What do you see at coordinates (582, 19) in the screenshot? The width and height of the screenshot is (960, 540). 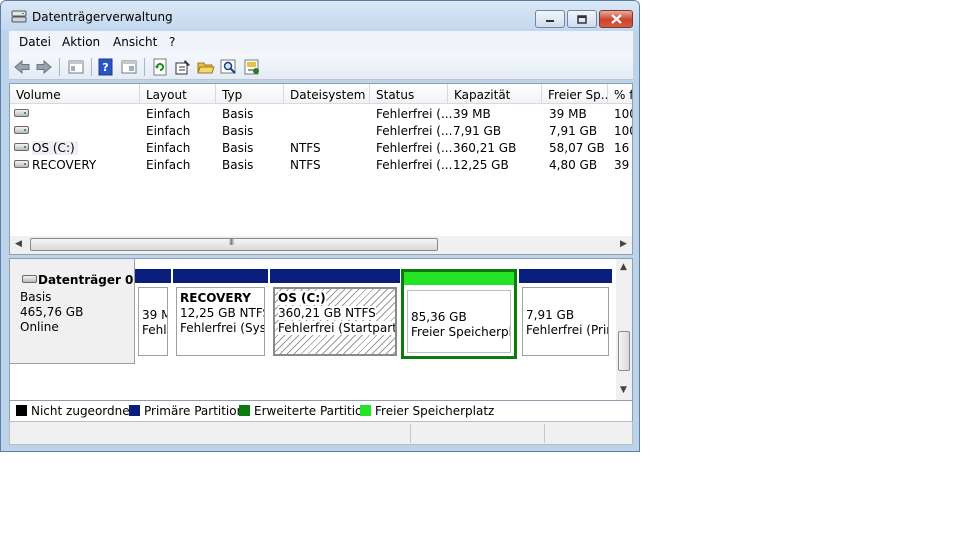 I see `maximize-button` at bounding box center [582, 19].